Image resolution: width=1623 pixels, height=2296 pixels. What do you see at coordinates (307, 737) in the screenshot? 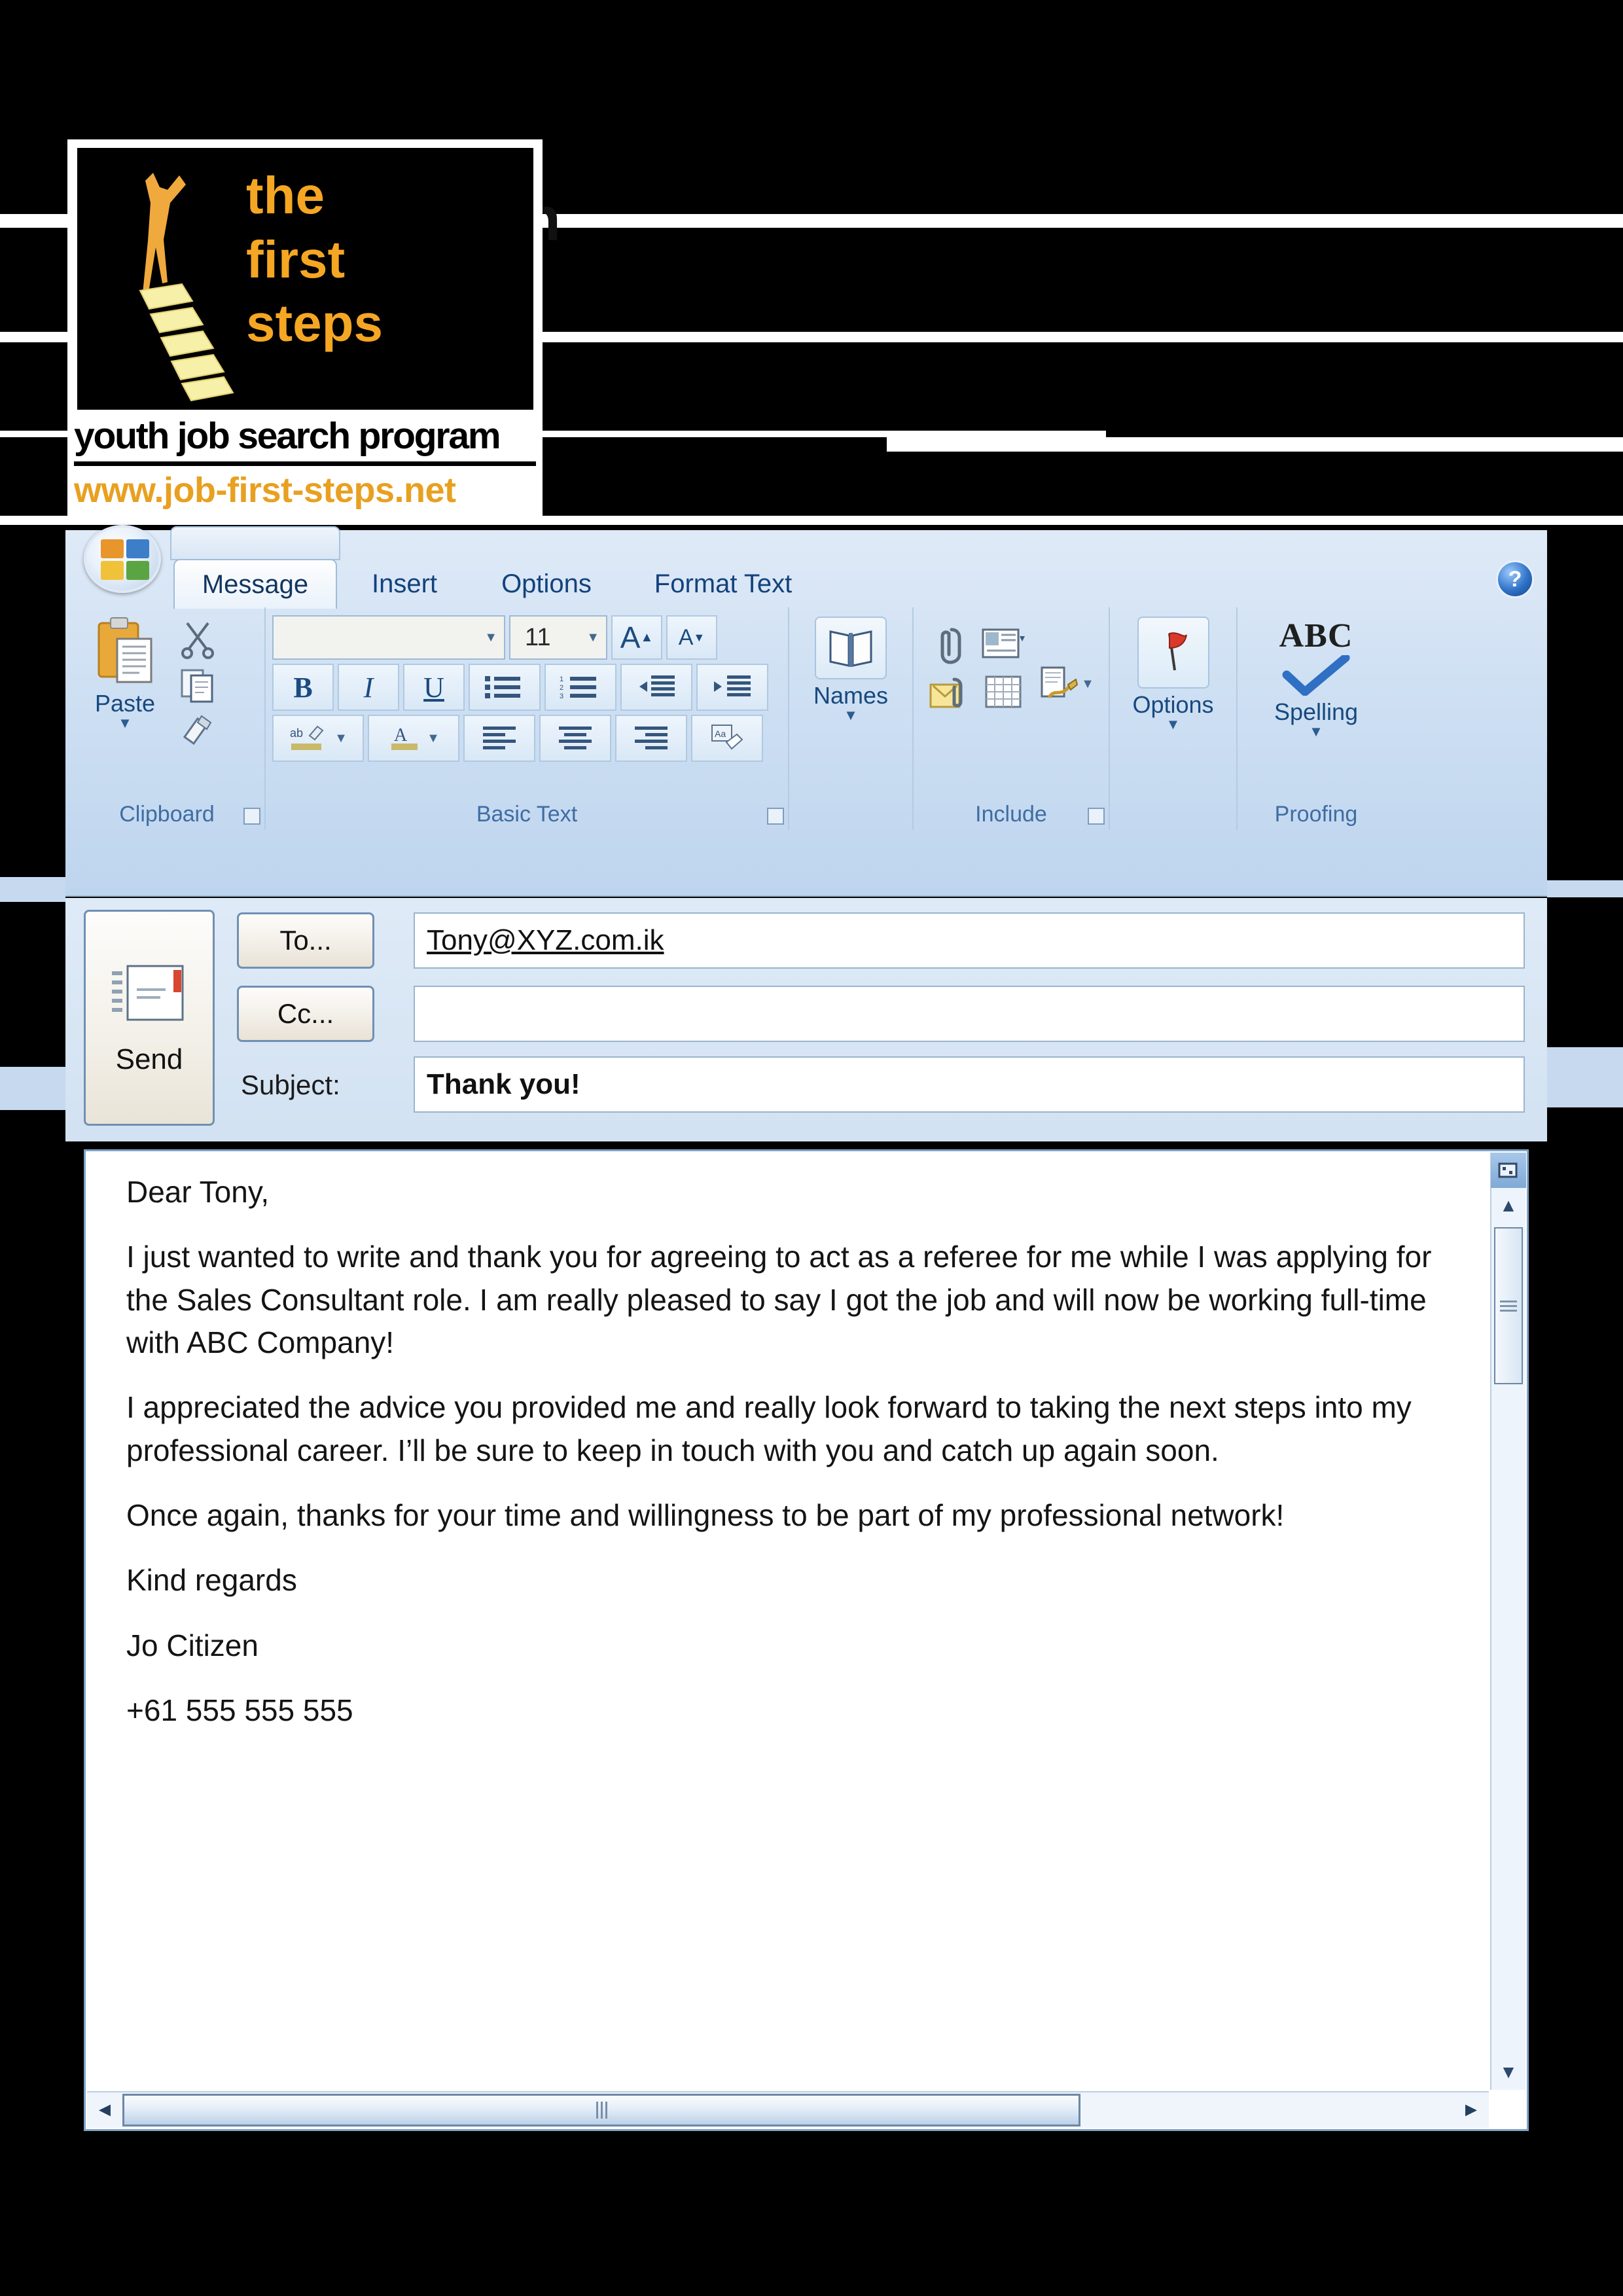
I see `text-highlight-icon: ab` at bounding box center [307, 737].